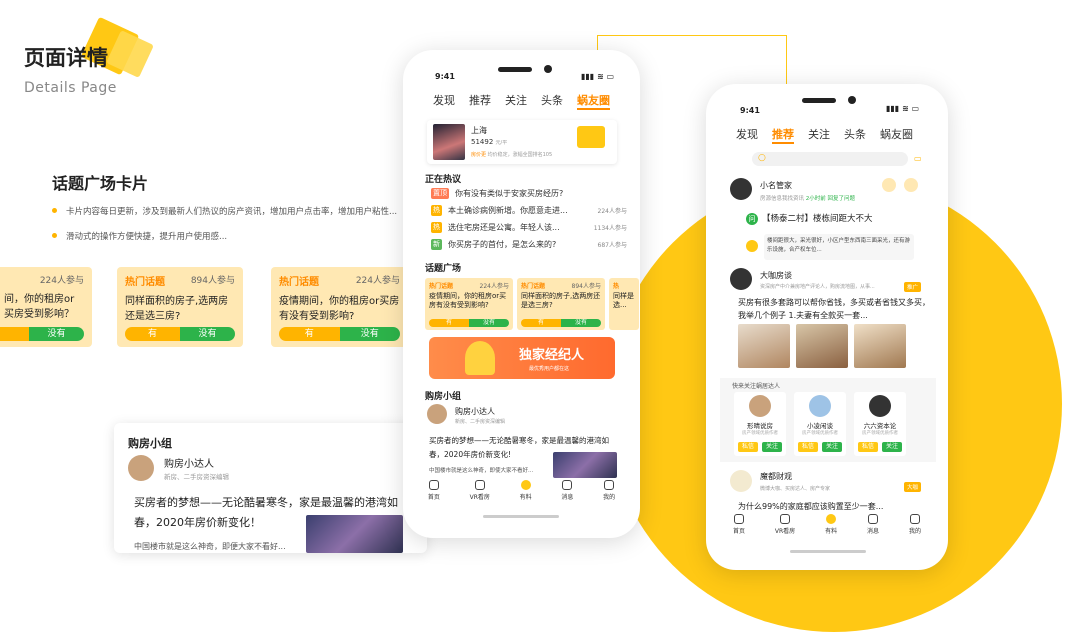  Describe the element at coordinates (795, 489) in the screenshot. I see `post-meta: 微博大咖、买房达人、房产专家` at that location.